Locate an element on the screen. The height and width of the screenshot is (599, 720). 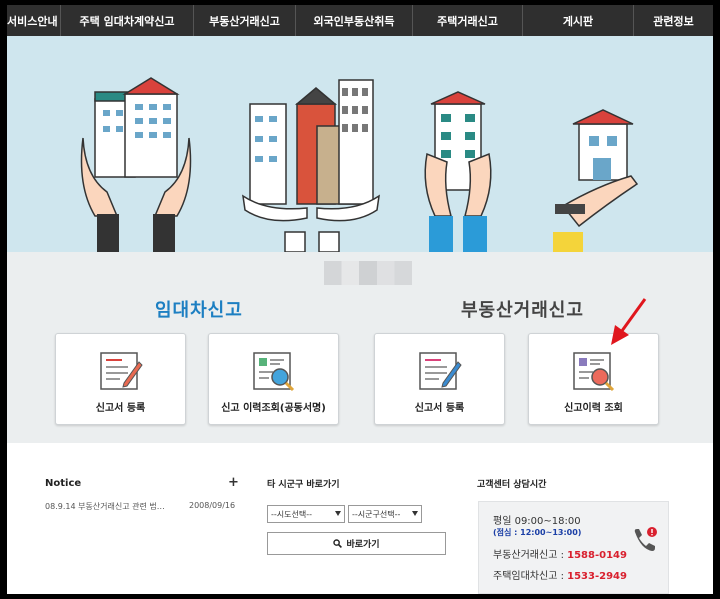
search-icon is located at coordinates (338, 543).